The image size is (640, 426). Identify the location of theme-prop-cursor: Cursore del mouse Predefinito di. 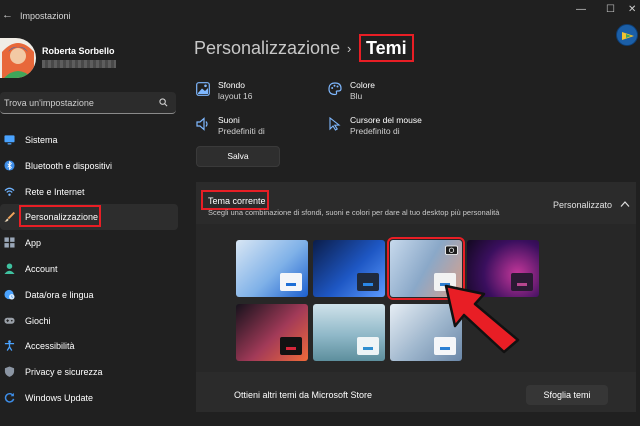
(398, 128).